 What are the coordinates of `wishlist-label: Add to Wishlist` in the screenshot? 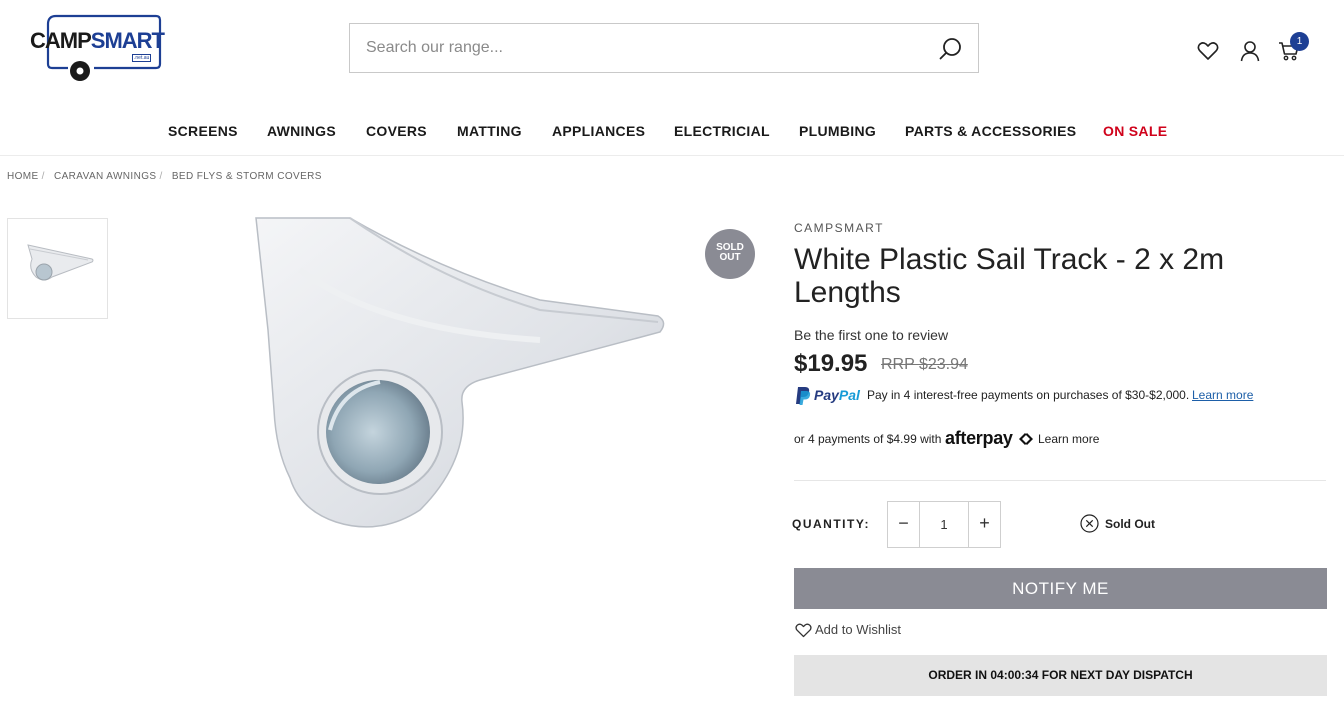 It's located at (858, 629).